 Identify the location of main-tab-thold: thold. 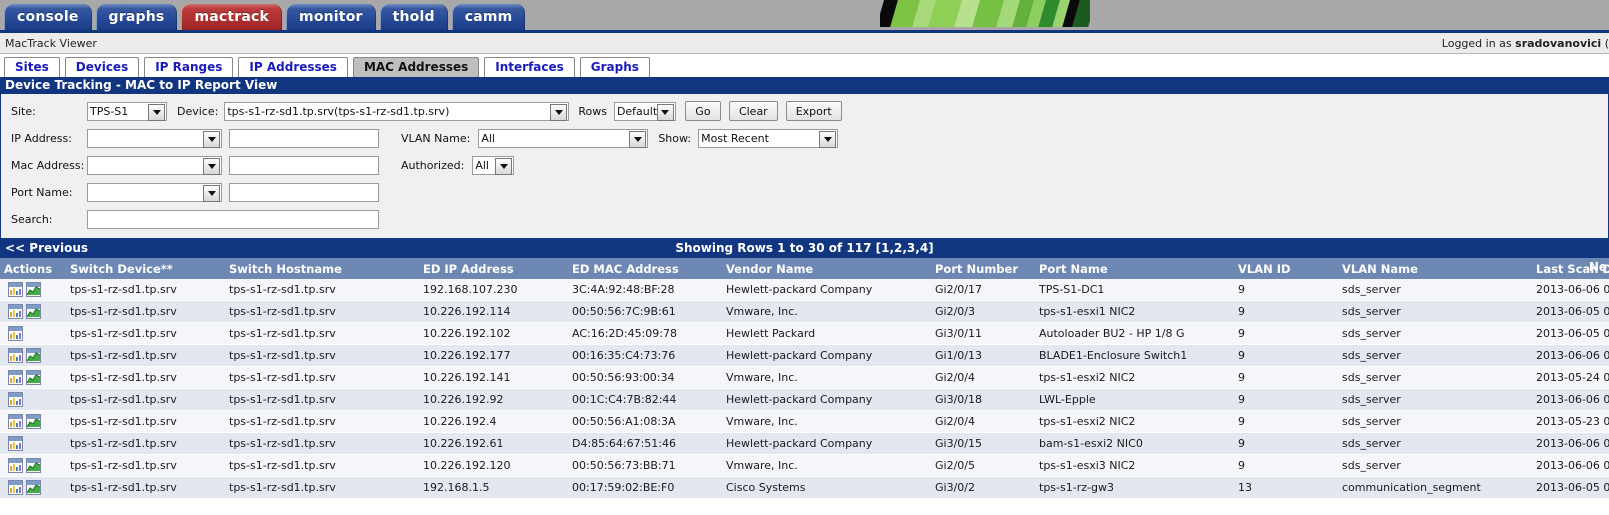
(413, 17).